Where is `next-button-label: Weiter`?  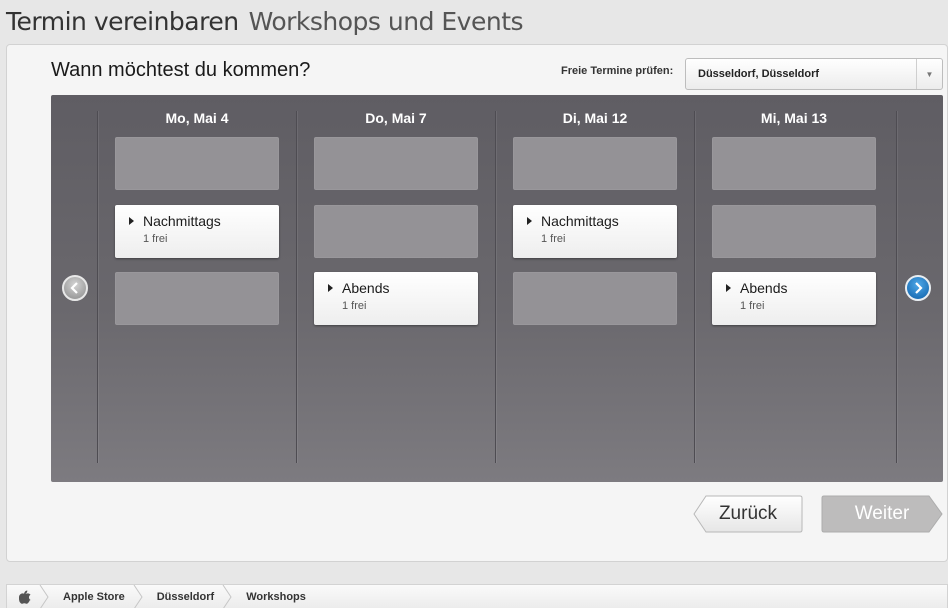 next-button-label: Weiter is located at coordinates (882, 513).